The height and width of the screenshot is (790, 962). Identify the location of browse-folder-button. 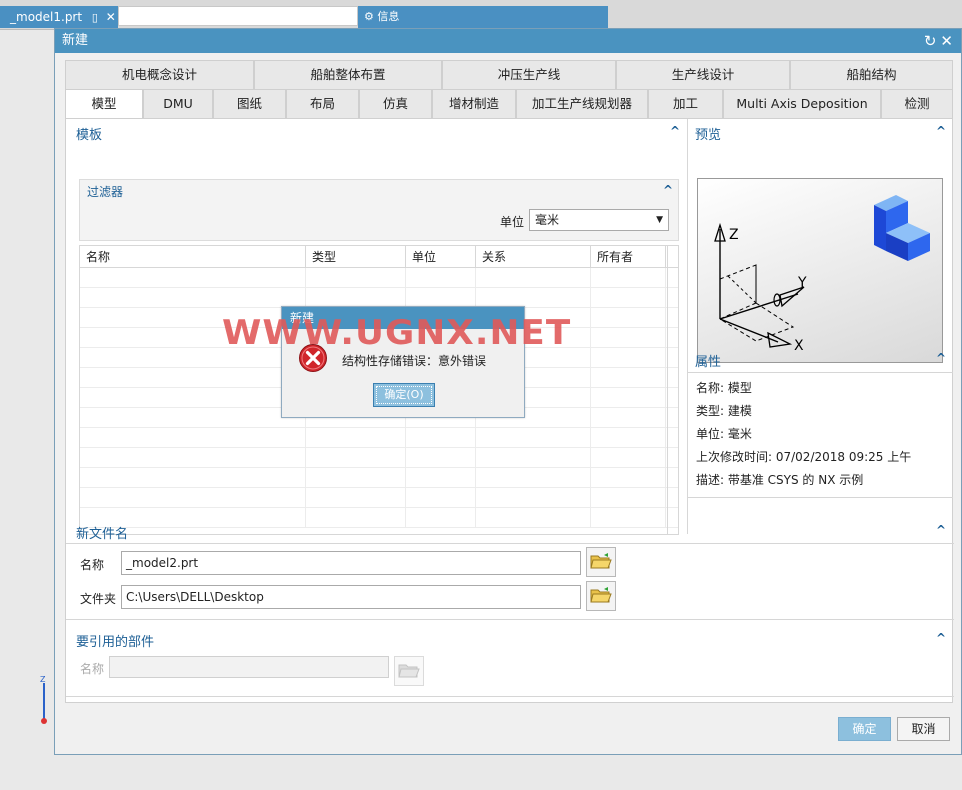
(601, 596).